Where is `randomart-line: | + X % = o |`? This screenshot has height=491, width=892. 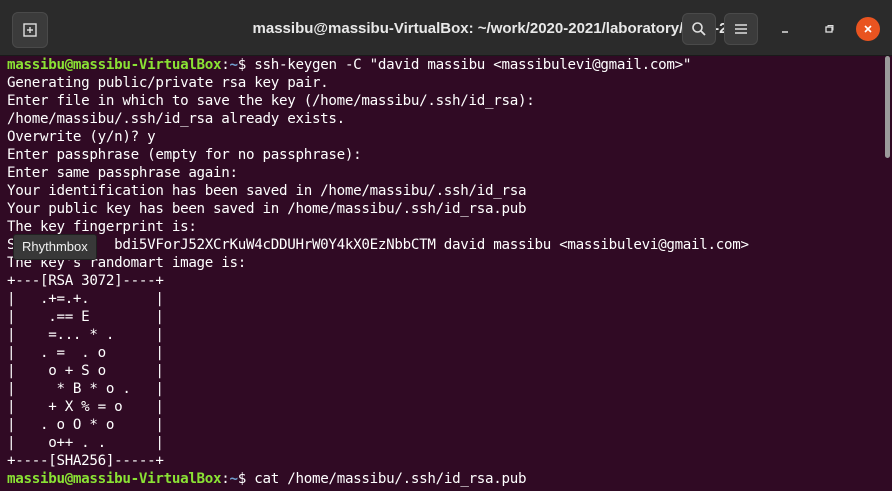 randomart-line: | + X % = o | is located at coordinates (85, 407).